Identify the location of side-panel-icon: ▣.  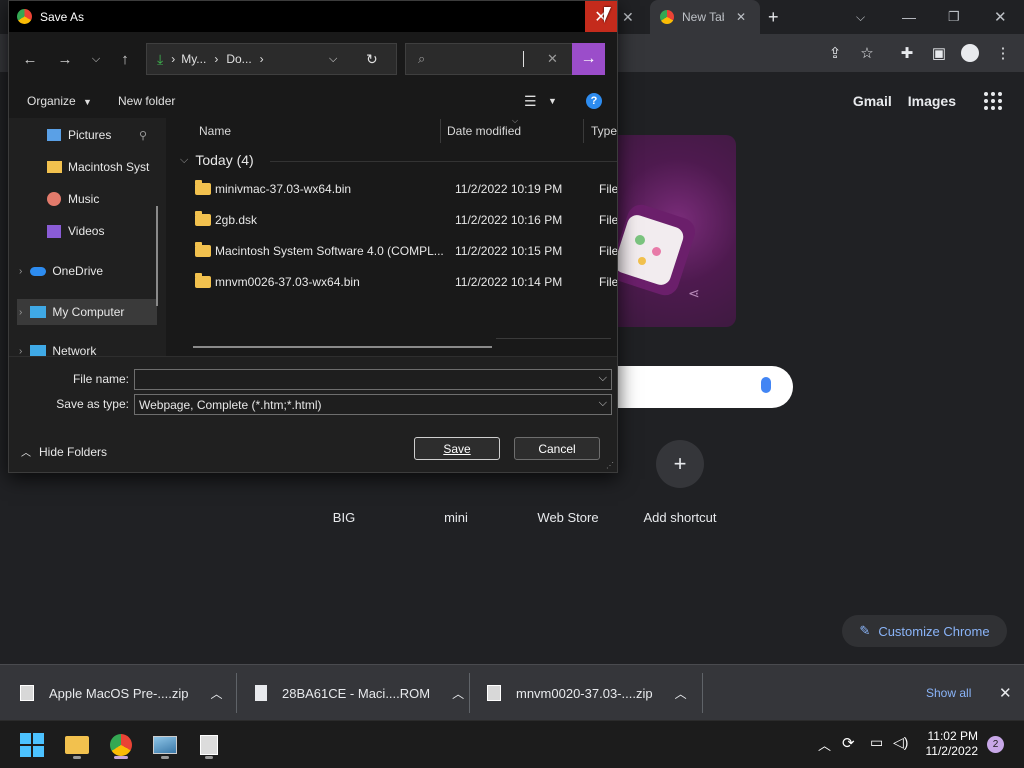
(939, 53).